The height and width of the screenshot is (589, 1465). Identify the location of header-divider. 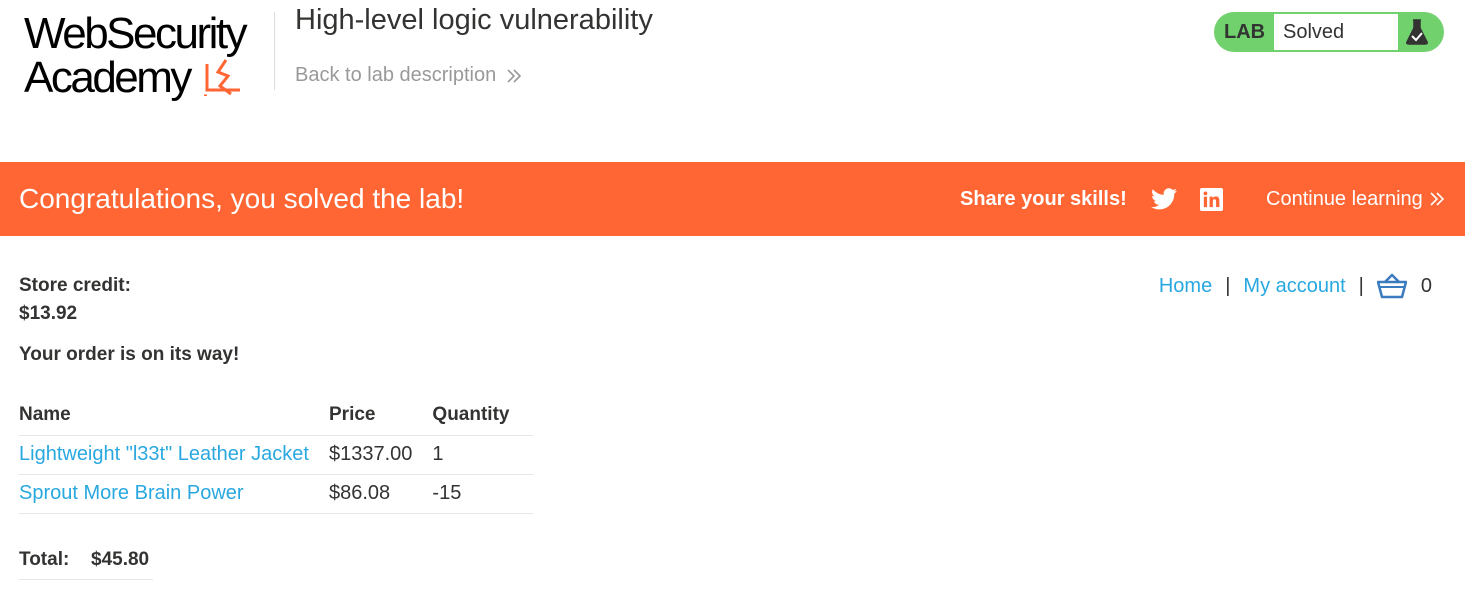
(274, 51).